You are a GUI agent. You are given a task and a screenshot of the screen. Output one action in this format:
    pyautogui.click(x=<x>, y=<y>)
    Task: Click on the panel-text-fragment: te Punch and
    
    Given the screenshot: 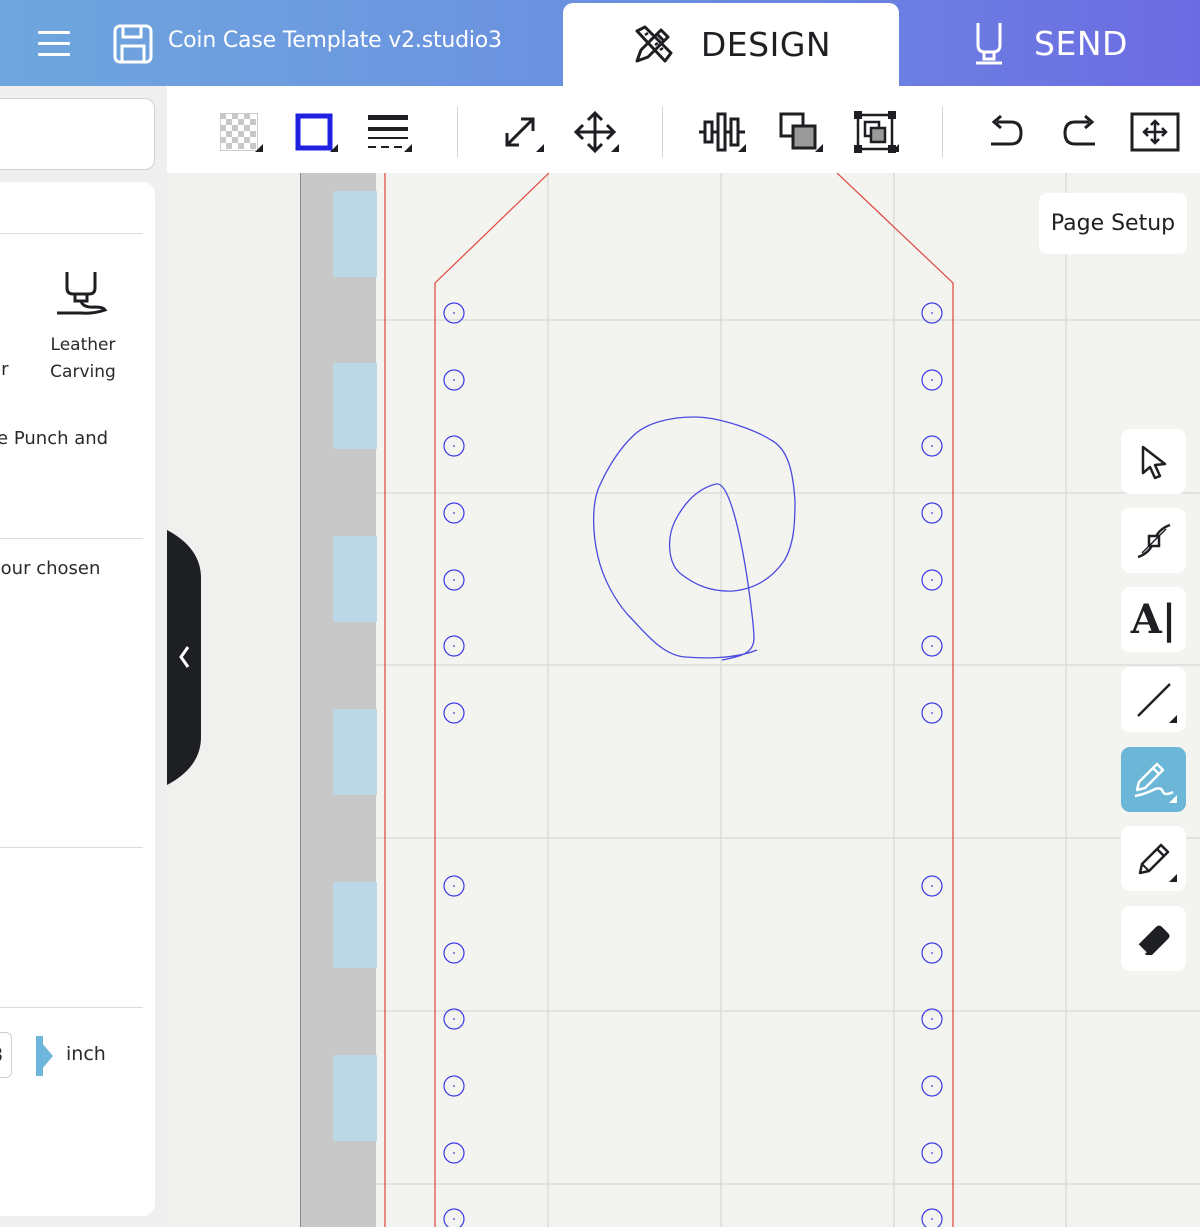 What is the action you would take?
    pyautogui.click(x=54, y=438)
    